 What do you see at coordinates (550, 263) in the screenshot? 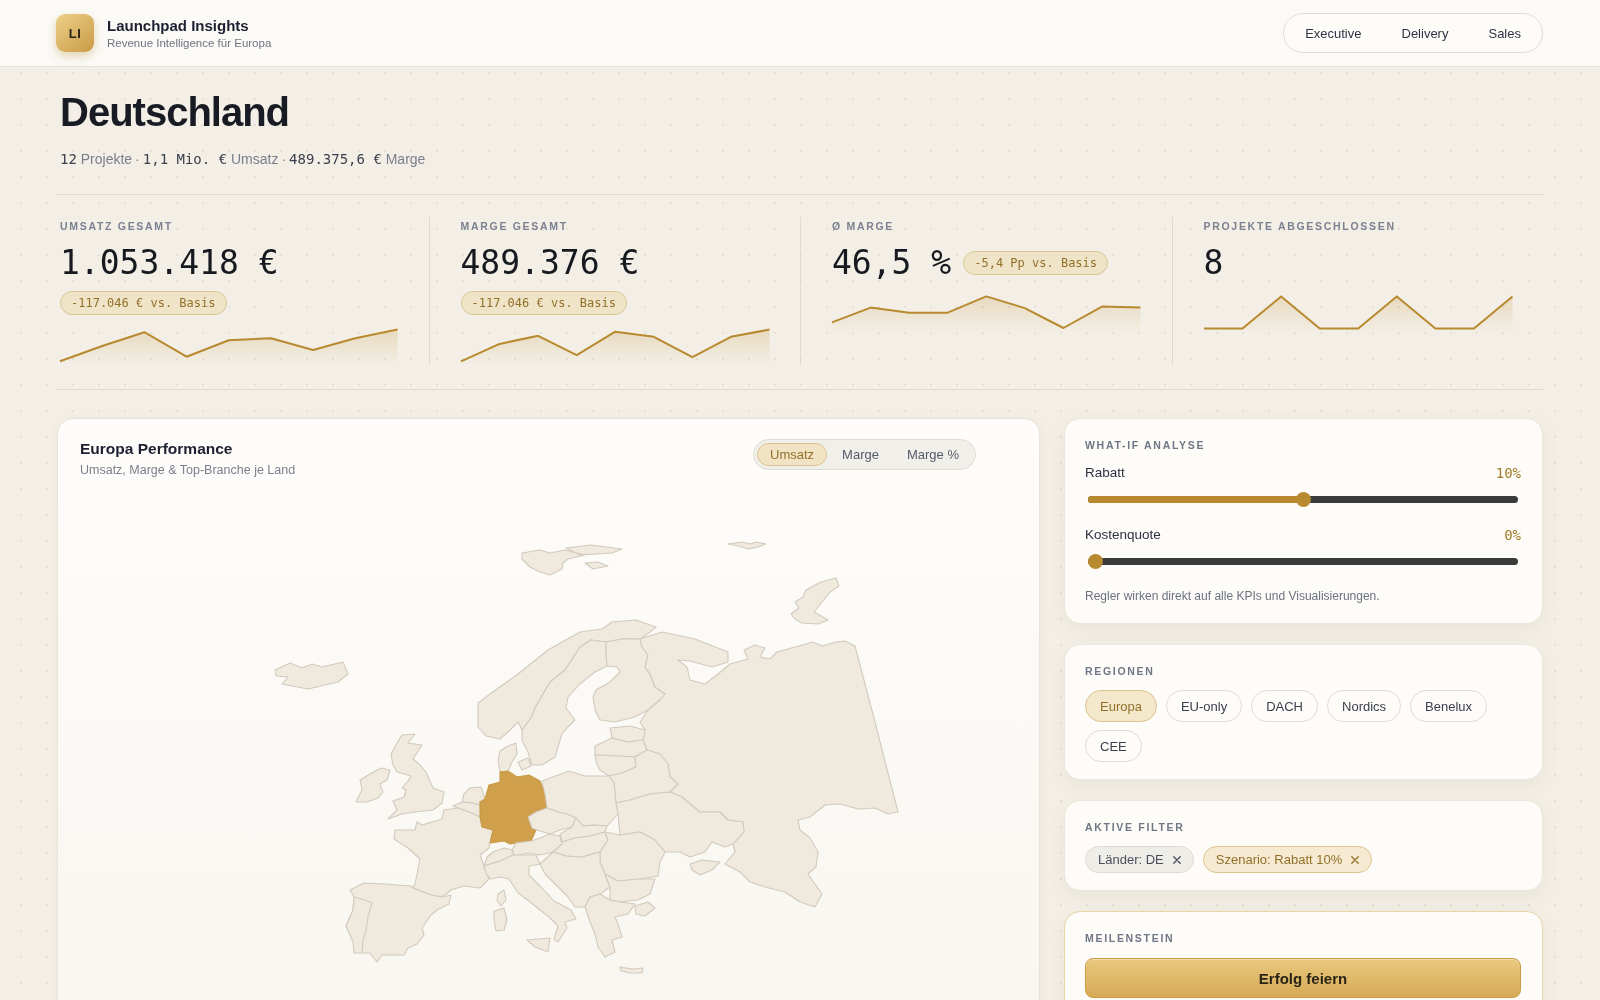
I see `kpi-value: 489.376 €` at bounding box center [550, 263].